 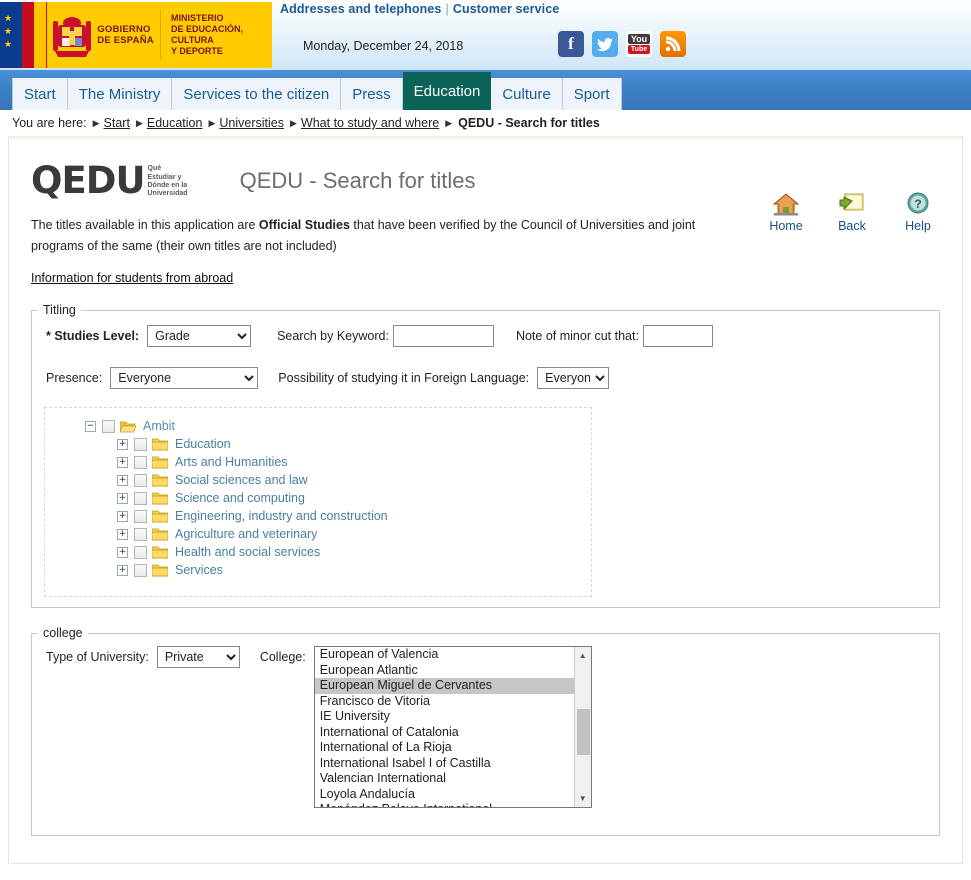 What do you see at coordinates (372, 94) in the screenshot?
I see `nav-tab-press: Press` at bounding box center [372, 94].